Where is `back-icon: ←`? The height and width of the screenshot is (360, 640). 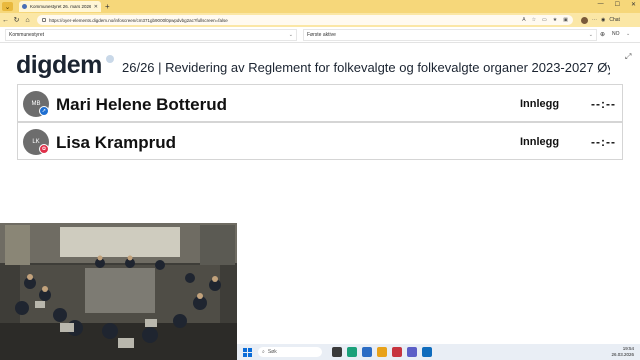
back-icon: ← is located at coordinates (5, 20).